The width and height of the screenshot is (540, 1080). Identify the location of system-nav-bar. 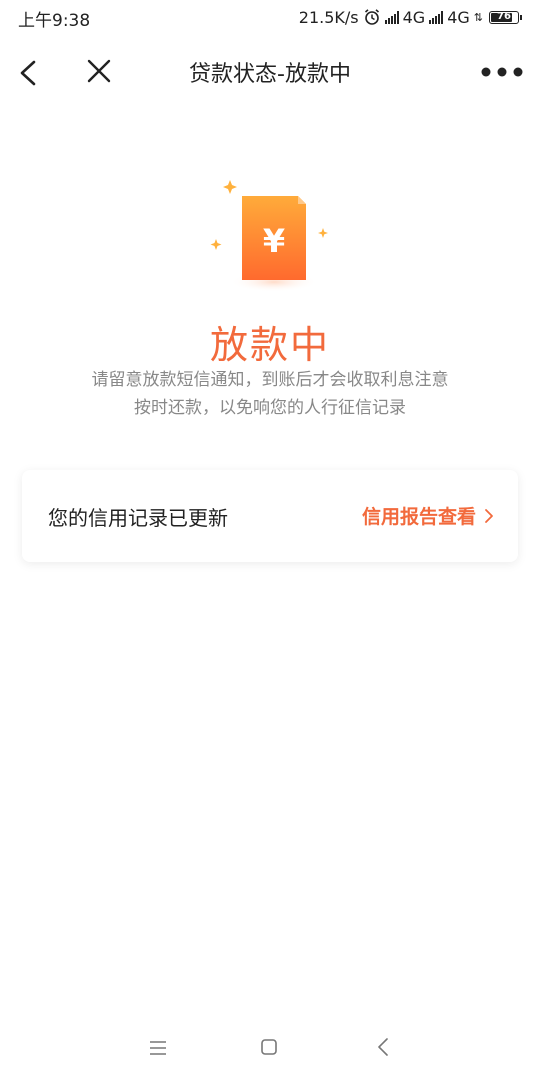
(270, 1047).